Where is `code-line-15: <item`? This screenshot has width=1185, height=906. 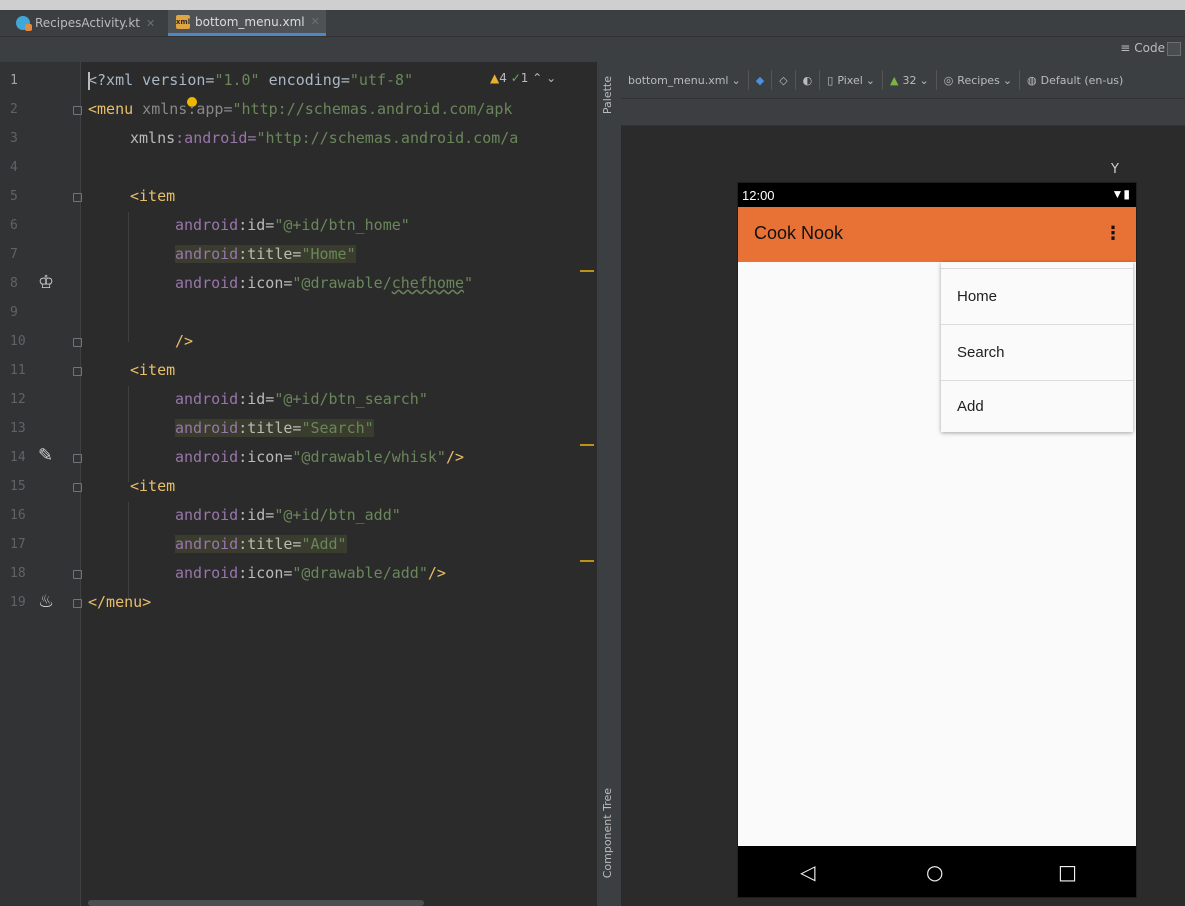
code-line-15: <item is located at coordinates (153, 486).